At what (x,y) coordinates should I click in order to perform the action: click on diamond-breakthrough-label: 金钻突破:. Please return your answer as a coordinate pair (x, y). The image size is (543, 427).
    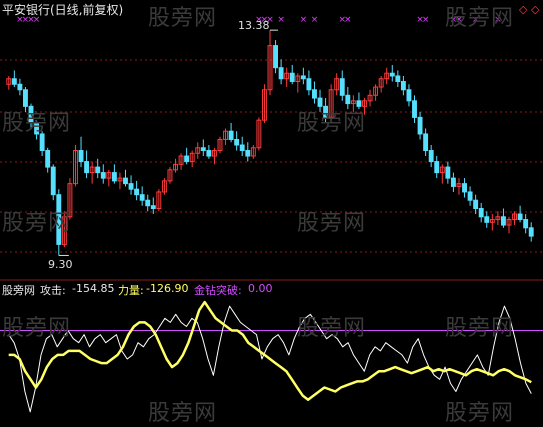
    Looking at the image, I should click on (218, 290).